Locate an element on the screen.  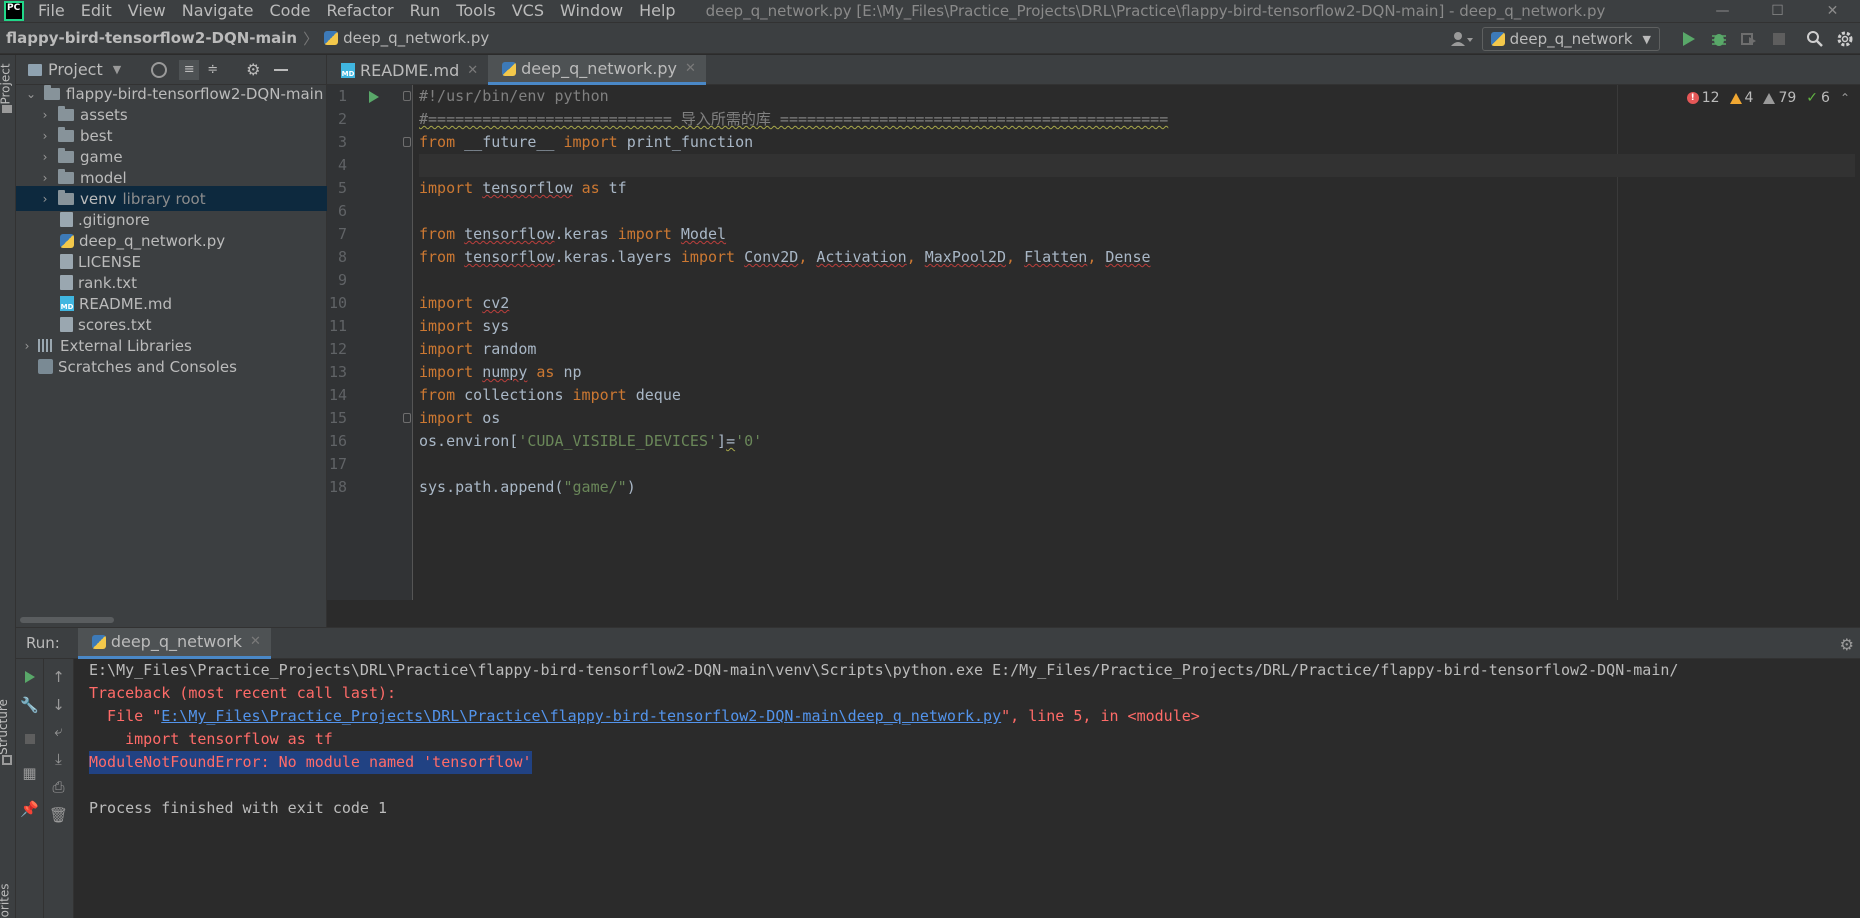
tree-item-scratches: Scratches and Consoles is located at coordinates (171, 366).